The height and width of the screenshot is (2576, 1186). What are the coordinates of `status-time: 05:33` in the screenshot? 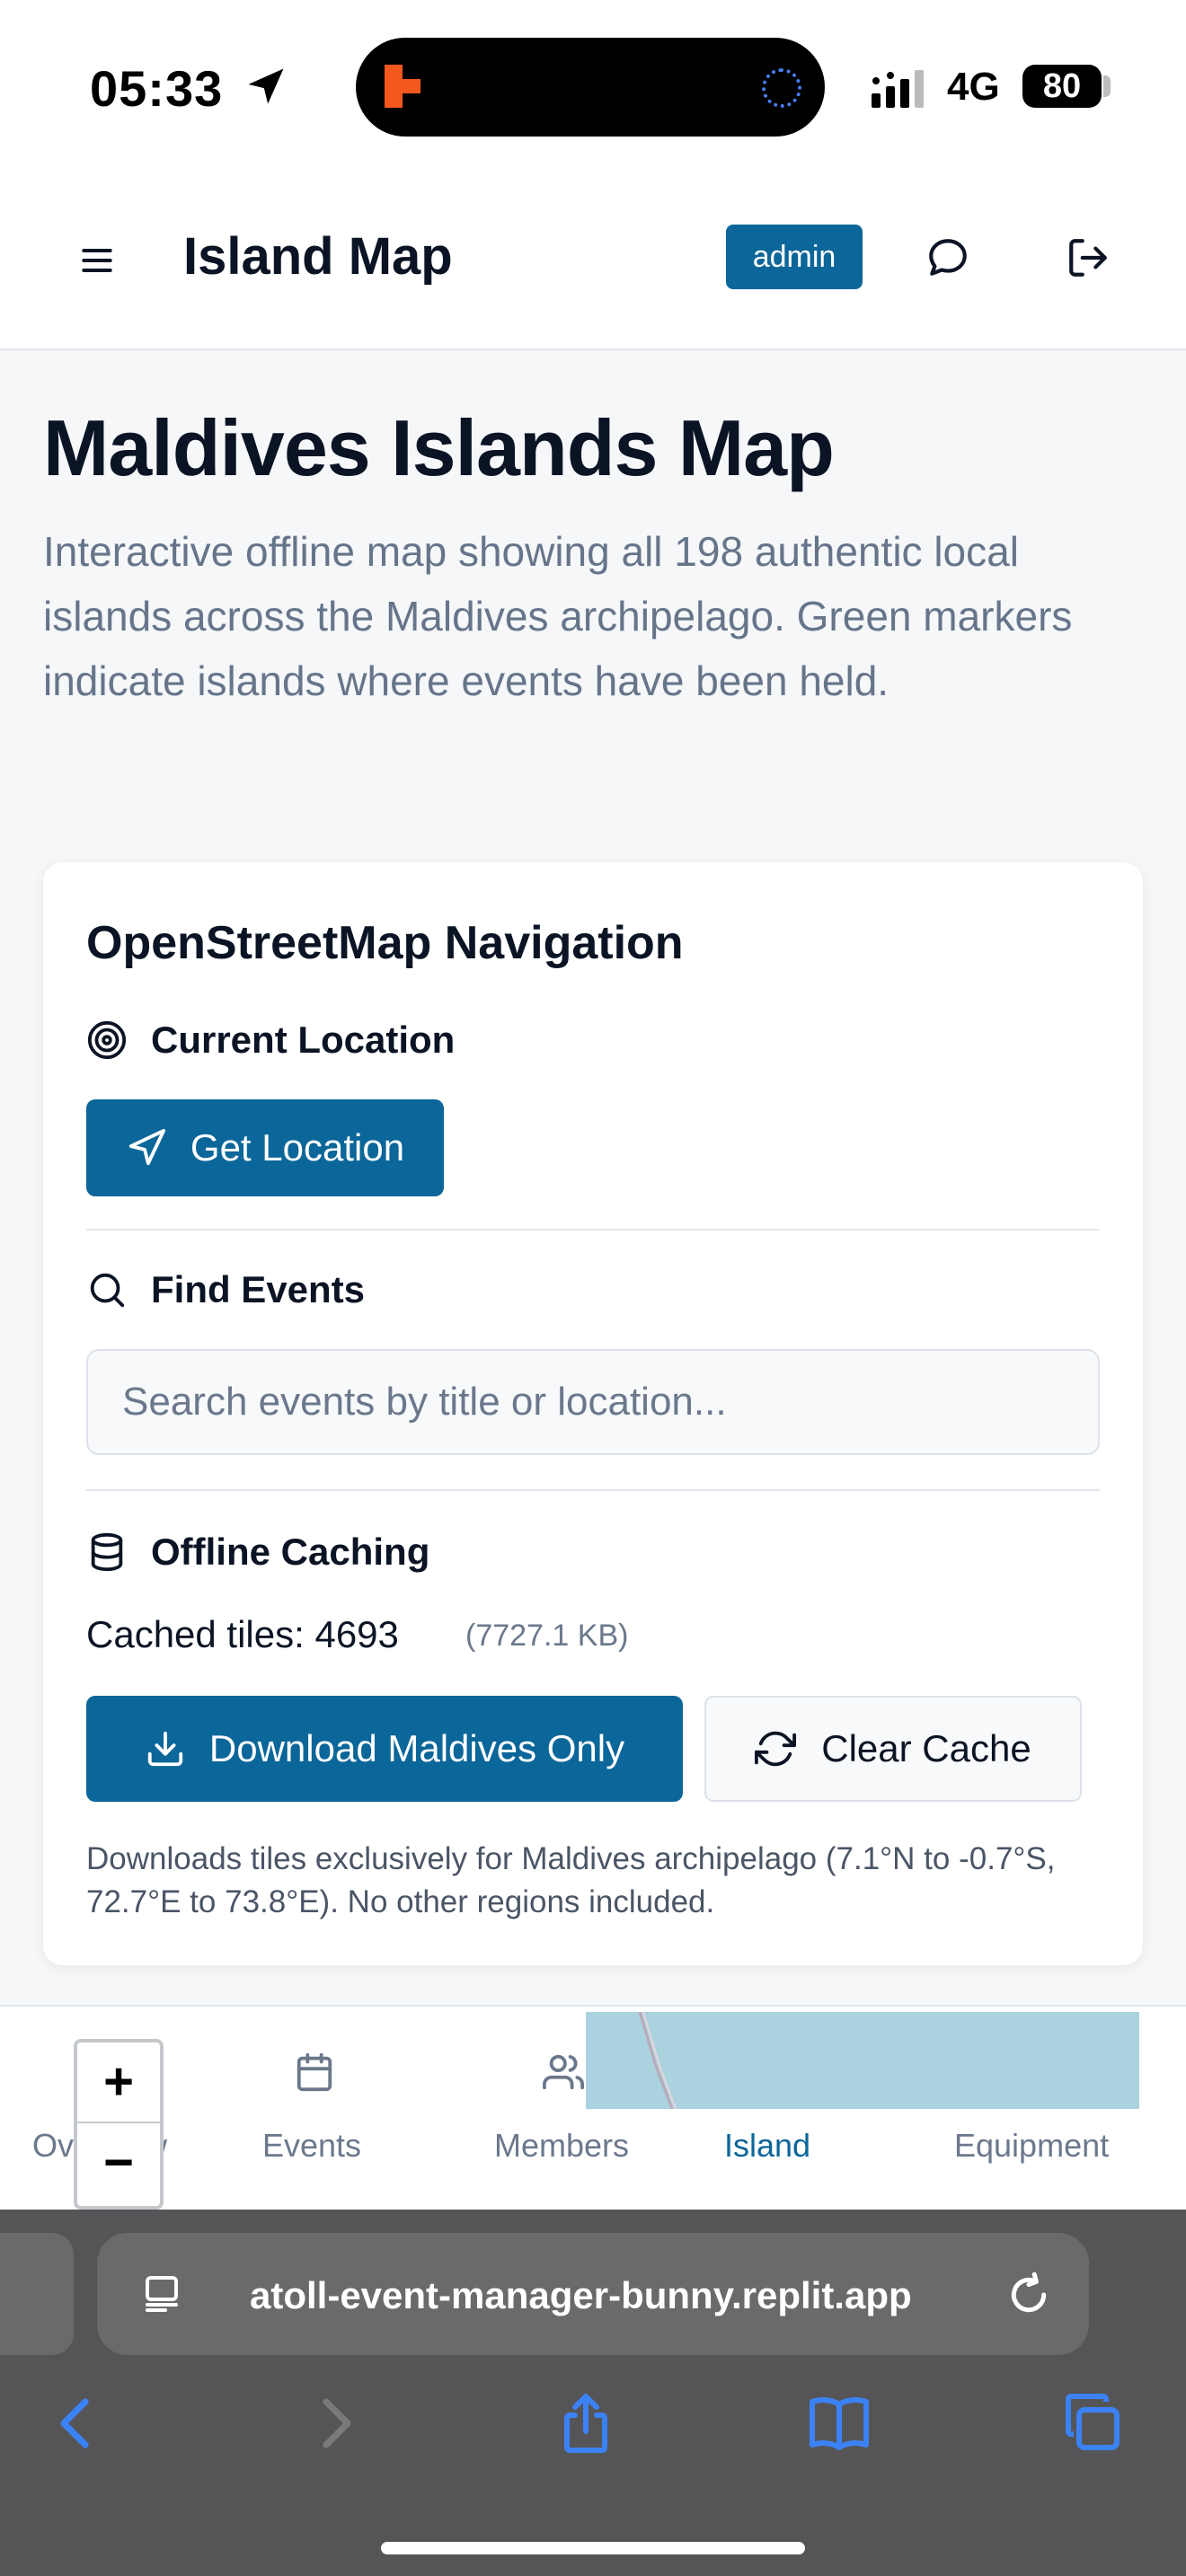 It's located at (157, 88).